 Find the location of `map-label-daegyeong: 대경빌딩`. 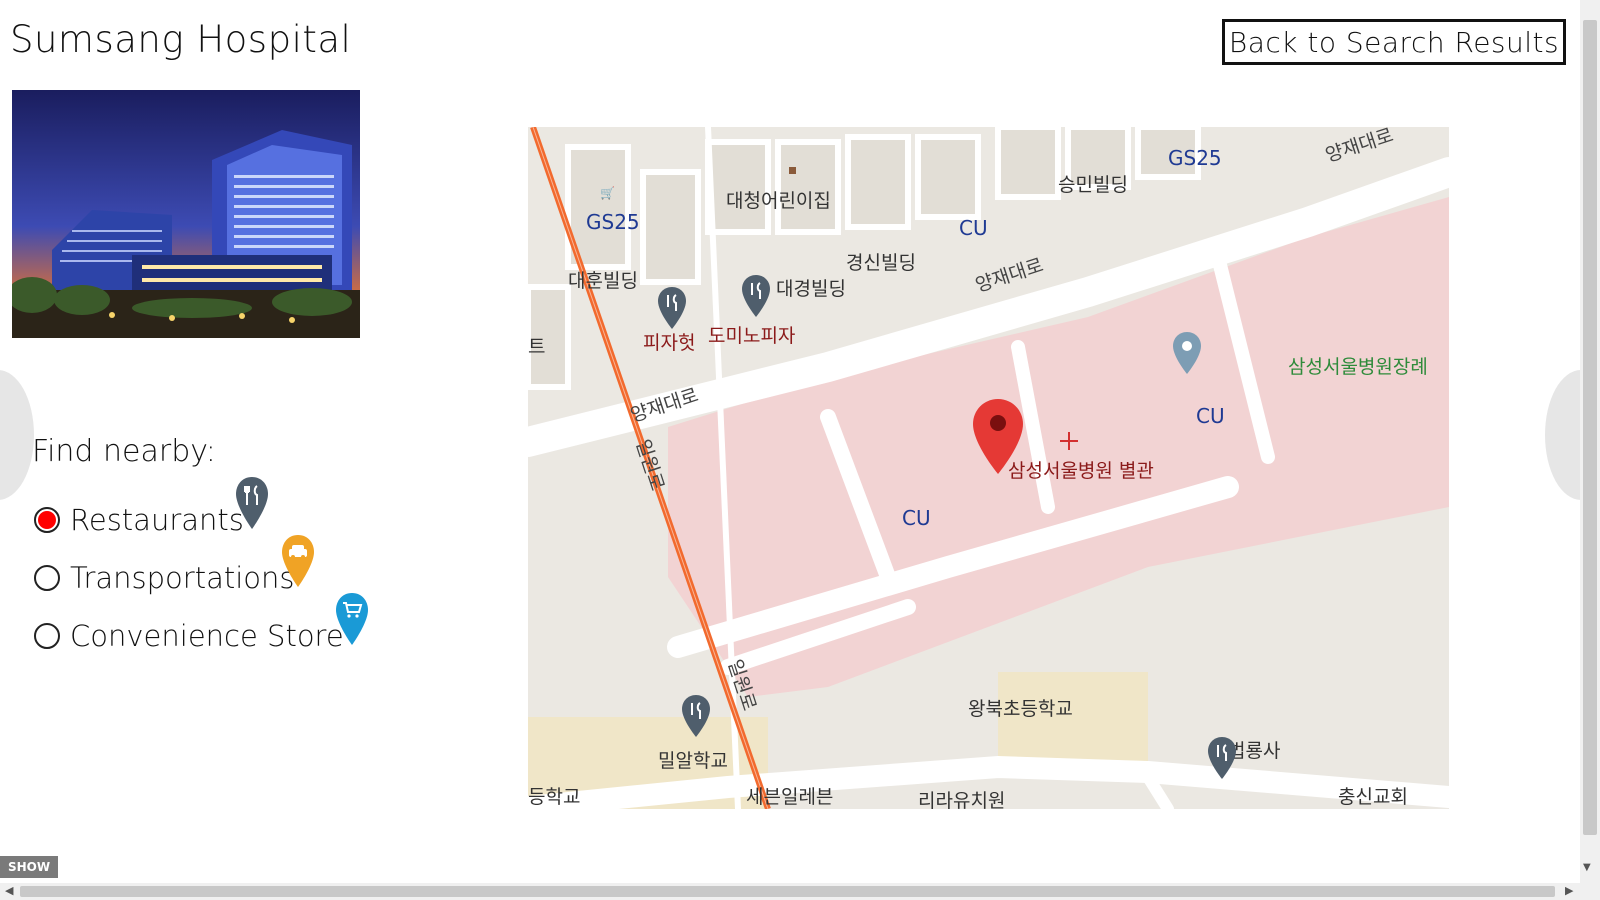

map-label-daegyeong: 대경빌딩 is located at coordinates (811, 289).